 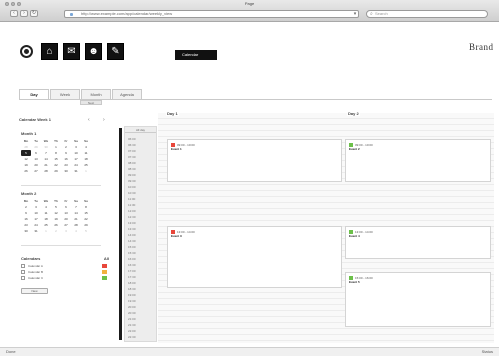 I want to click on search-icon: ⌕, so click(x=371, y=14).